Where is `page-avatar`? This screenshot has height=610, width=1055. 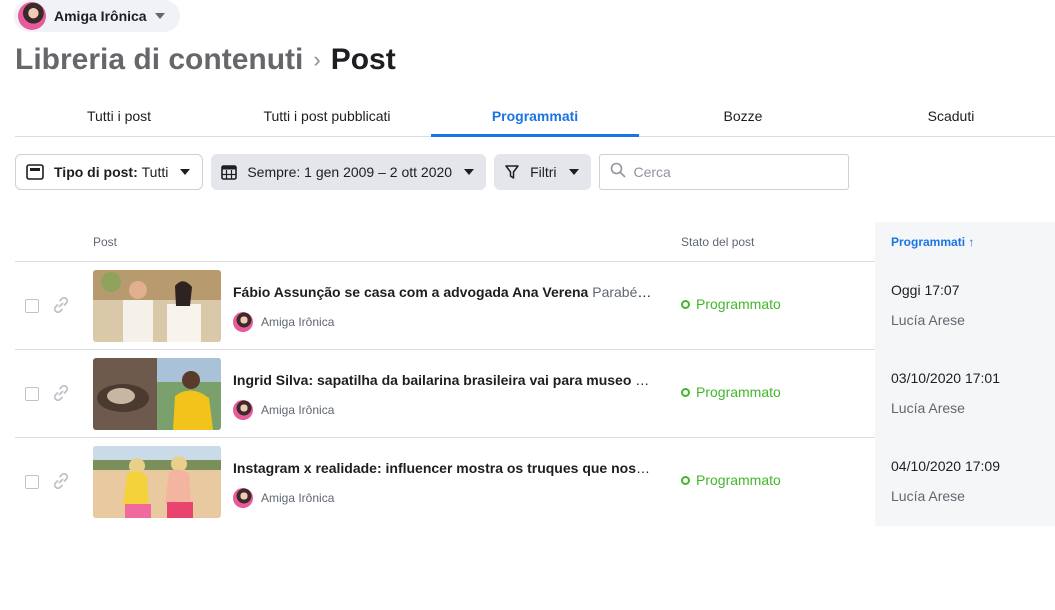 page-avatar is located at coordinates (32, 16).